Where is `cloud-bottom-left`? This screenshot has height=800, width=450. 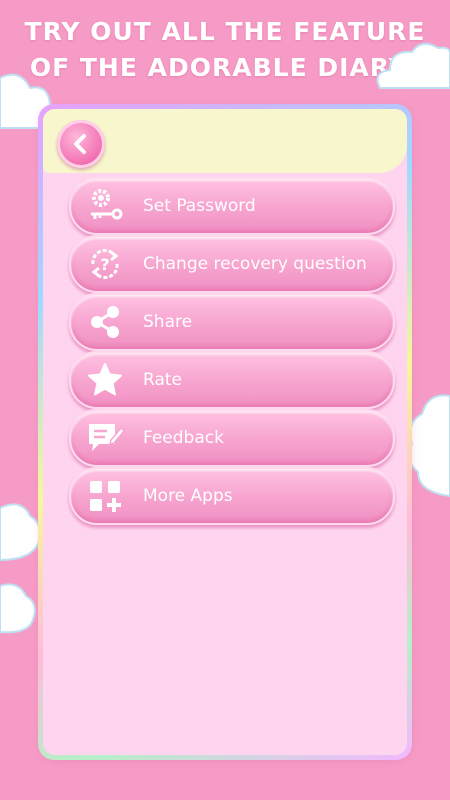 cloud-bottom-left is located at coordinates (18, 608).